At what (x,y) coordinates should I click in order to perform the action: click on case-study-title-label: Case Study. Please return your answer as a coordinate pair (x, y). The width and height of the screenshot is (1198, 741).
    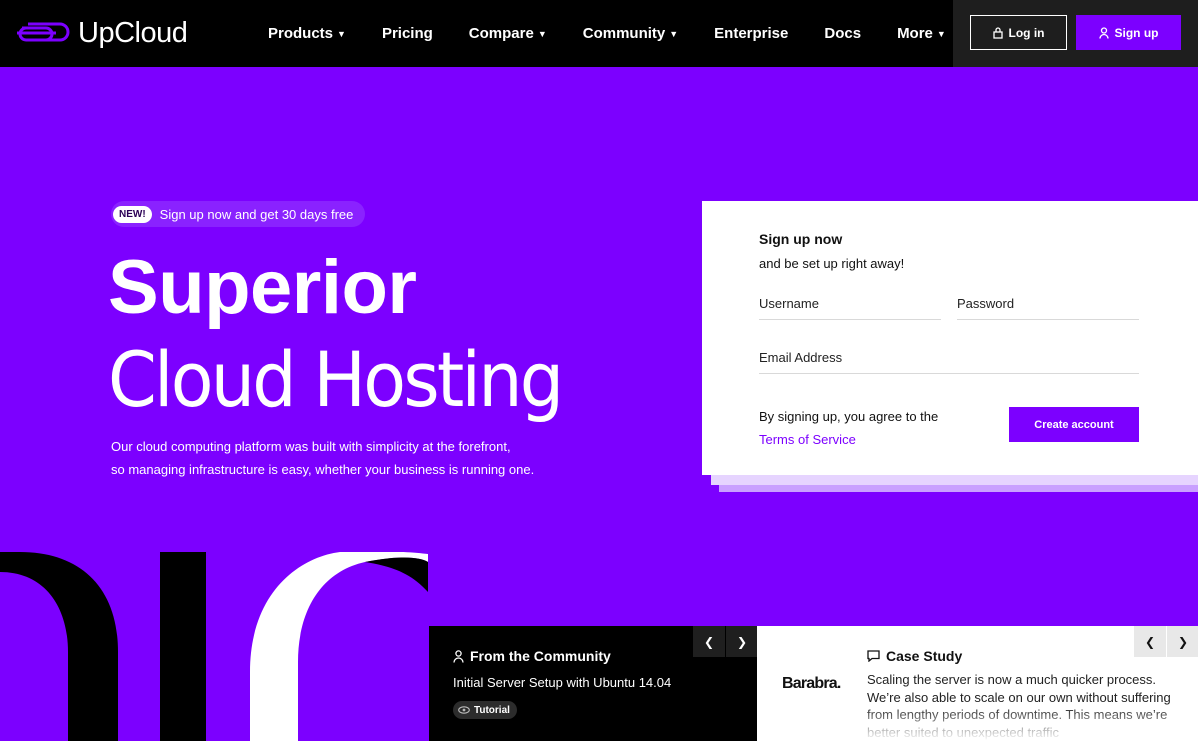
    Looking at the image, I should click on (924, 656).